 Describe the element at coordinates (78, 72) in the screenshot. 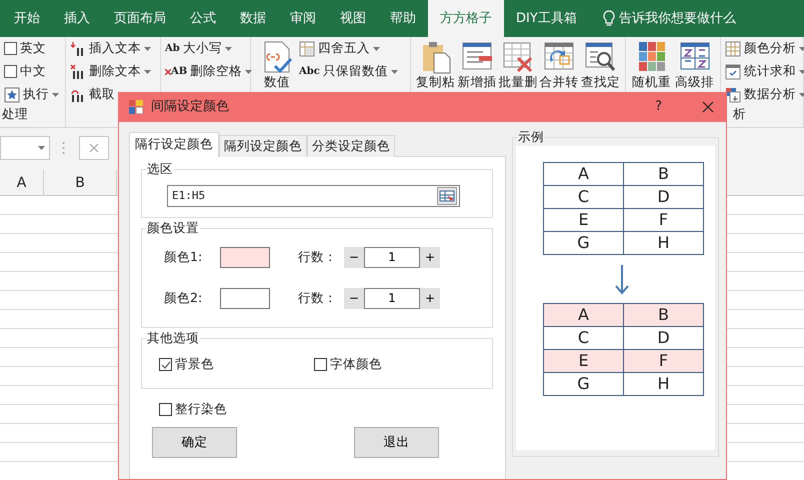

I see `bars-cross-icon` at that location.